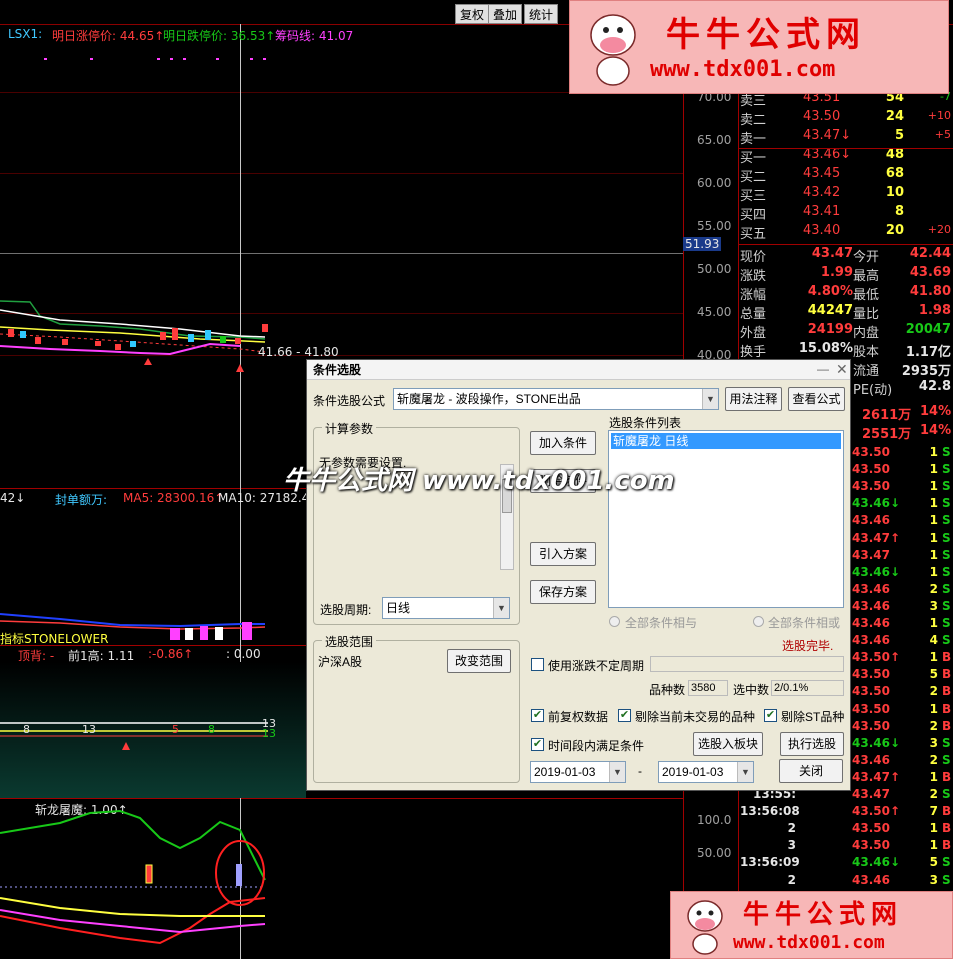 The width and height of the screenshot is (953, 959). I want to click on view-formula-button: 查看公式, so click(816, 399).